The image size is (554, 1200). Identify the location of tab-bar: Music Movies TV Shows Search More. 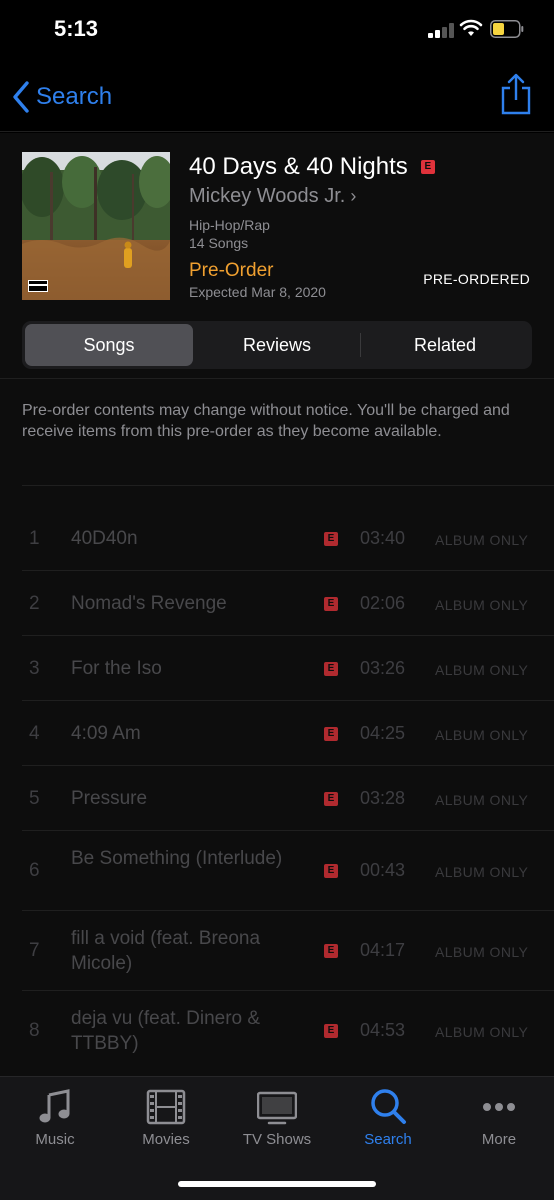
(277, 1138).